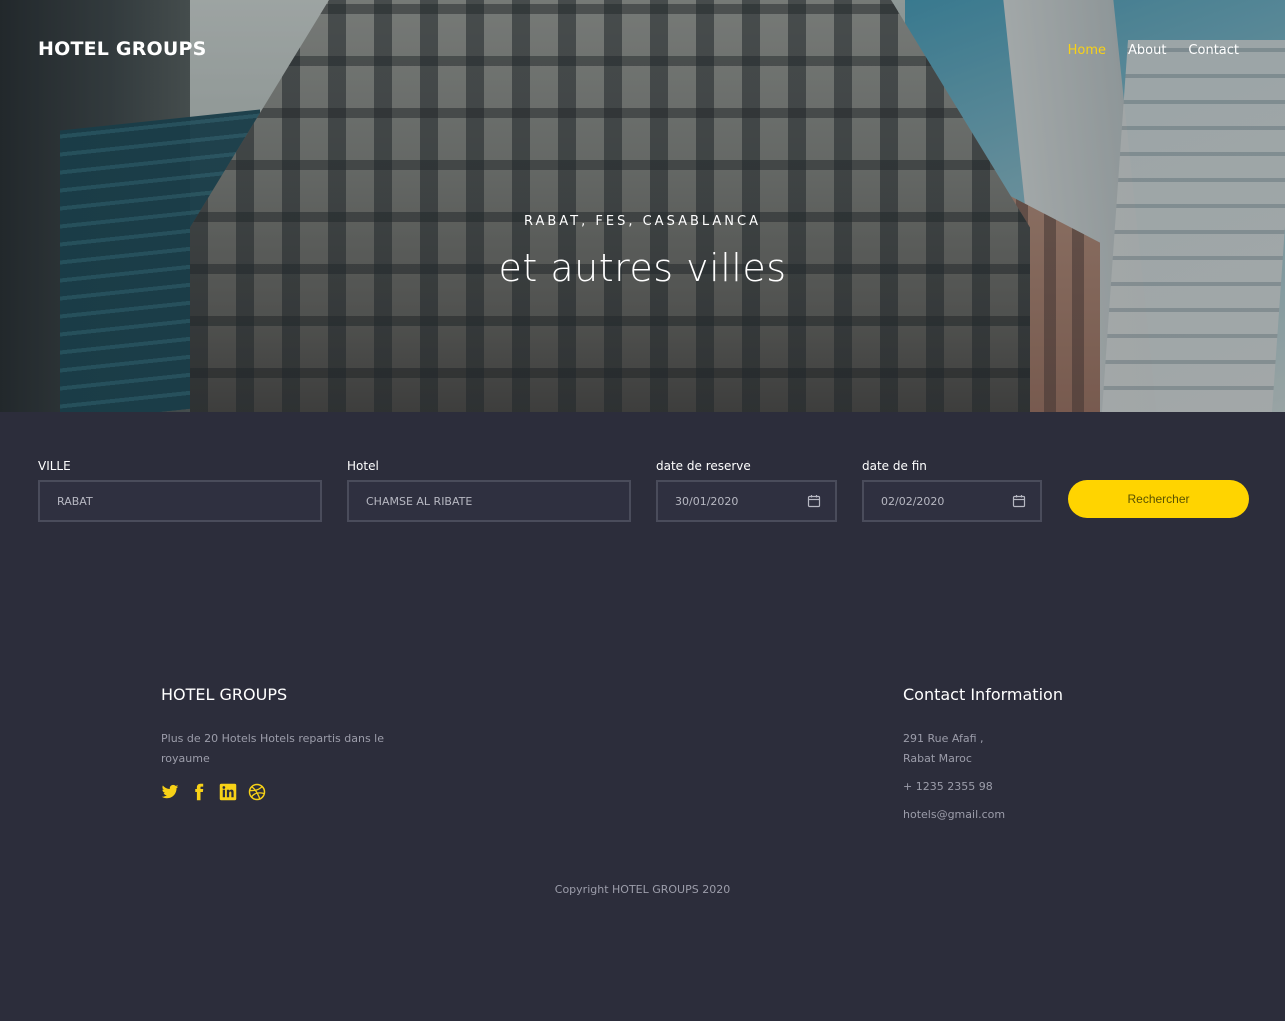 This screenshot has height=1021, width=1285. I want to click on end-date-value: 02/02/2020, so click(913, 501).